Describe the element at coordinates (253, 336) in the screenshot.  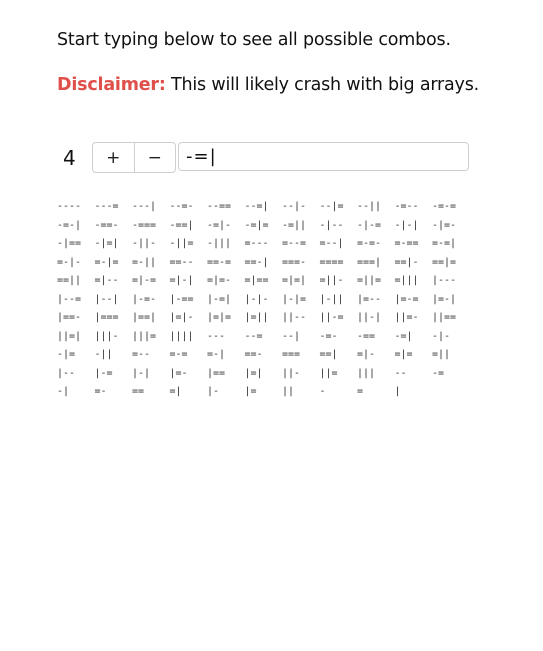
I see `combo-item: --=` at that location.